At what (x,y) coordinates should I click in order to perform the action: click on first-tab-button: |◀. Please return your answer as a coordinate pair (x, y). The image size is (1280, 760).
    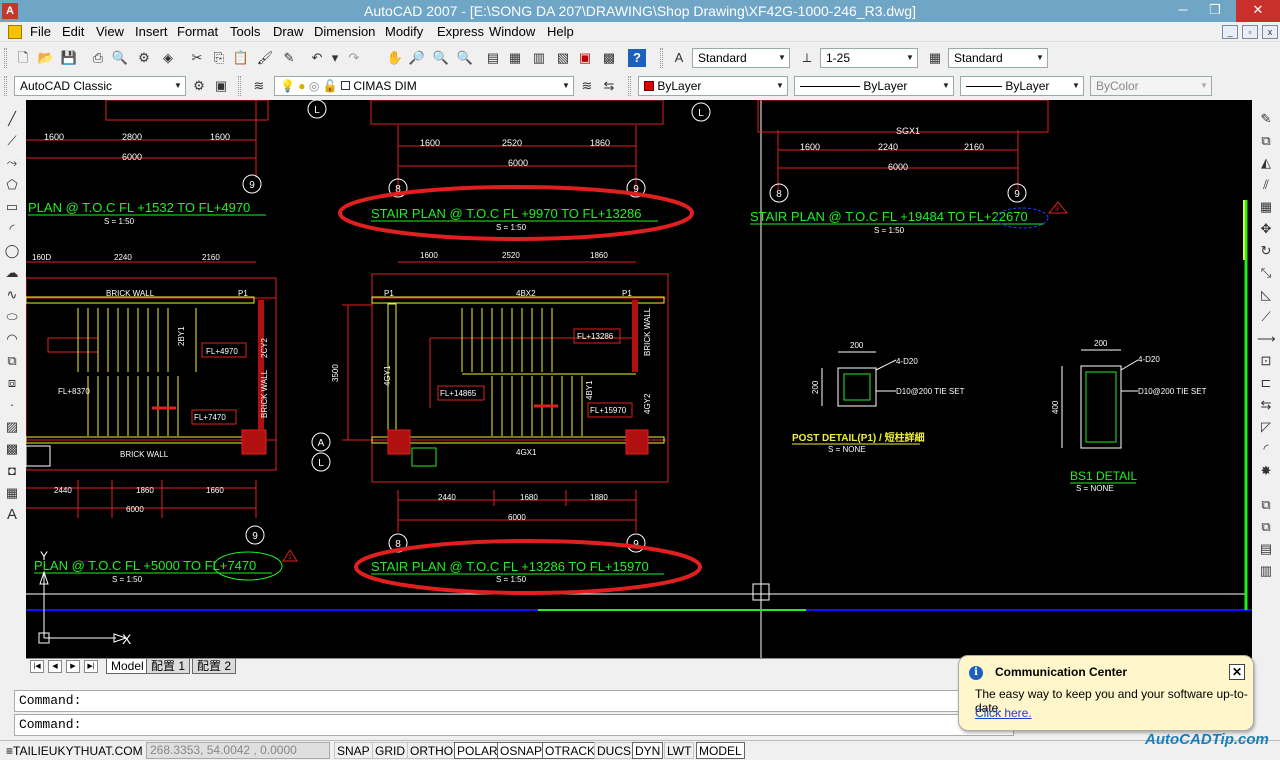
    Looking at the image, I should click on (37, 666).